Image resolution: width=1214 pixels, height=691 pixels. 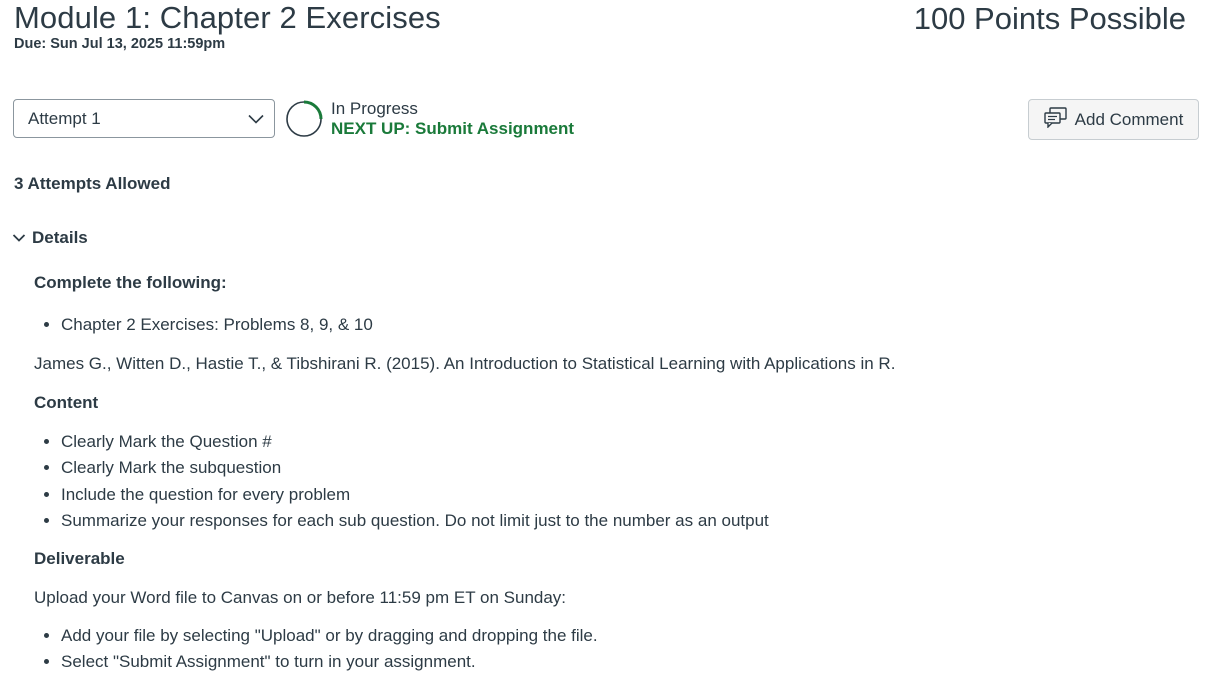 I want to click on heading-content: Content, so click(x=66, y=402).